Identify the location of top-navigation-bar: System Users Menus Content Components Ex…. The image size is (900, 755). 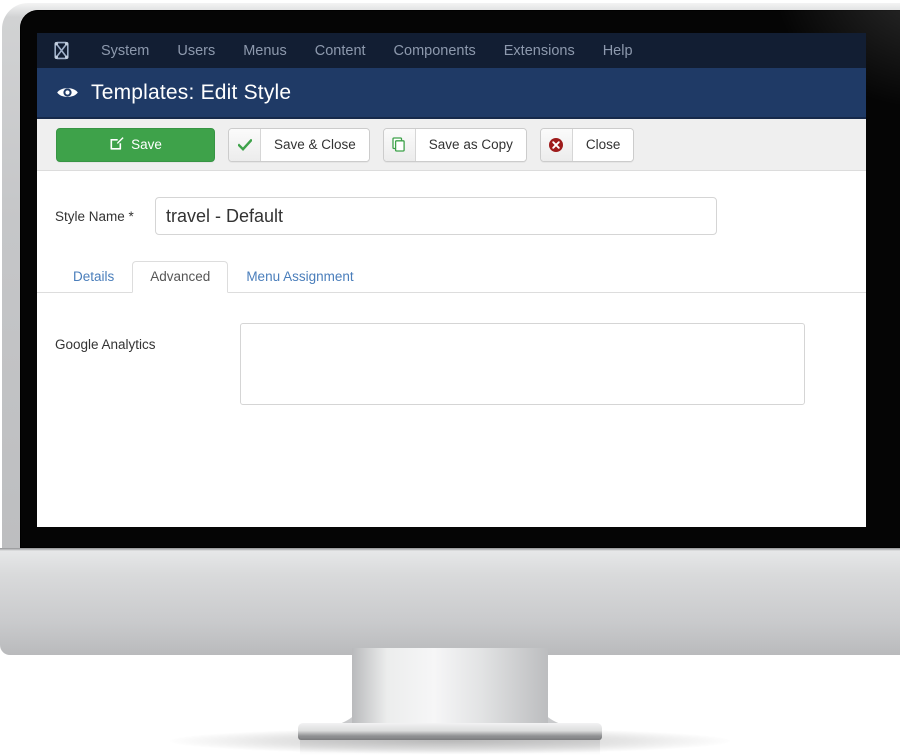
(451, 50).